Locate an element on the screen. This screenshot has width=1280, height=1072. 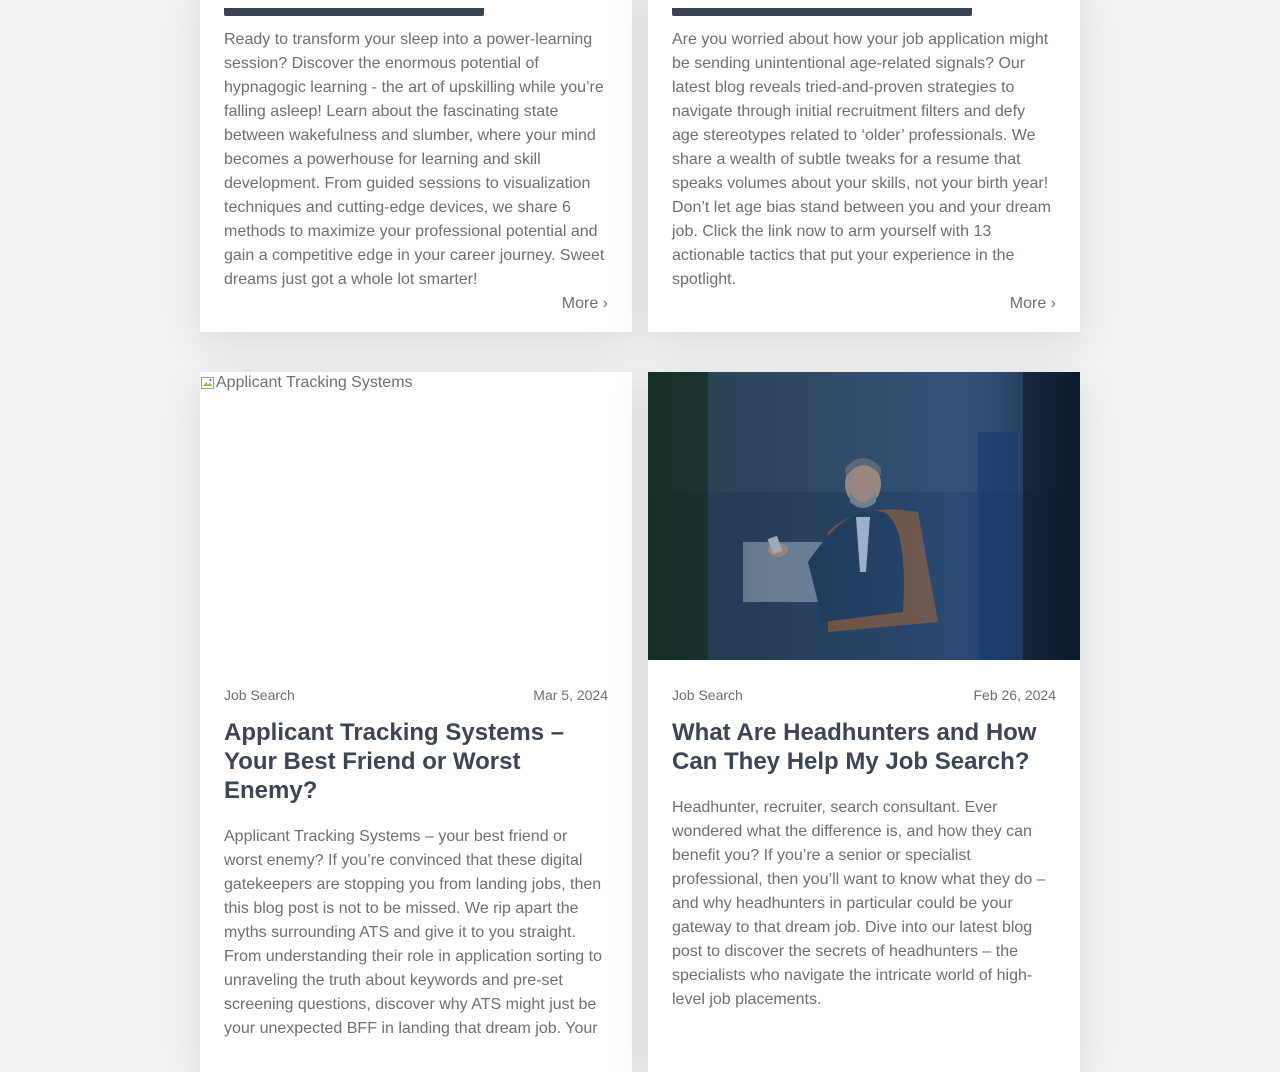
businessman-photo is located at coordinates (864, 516).